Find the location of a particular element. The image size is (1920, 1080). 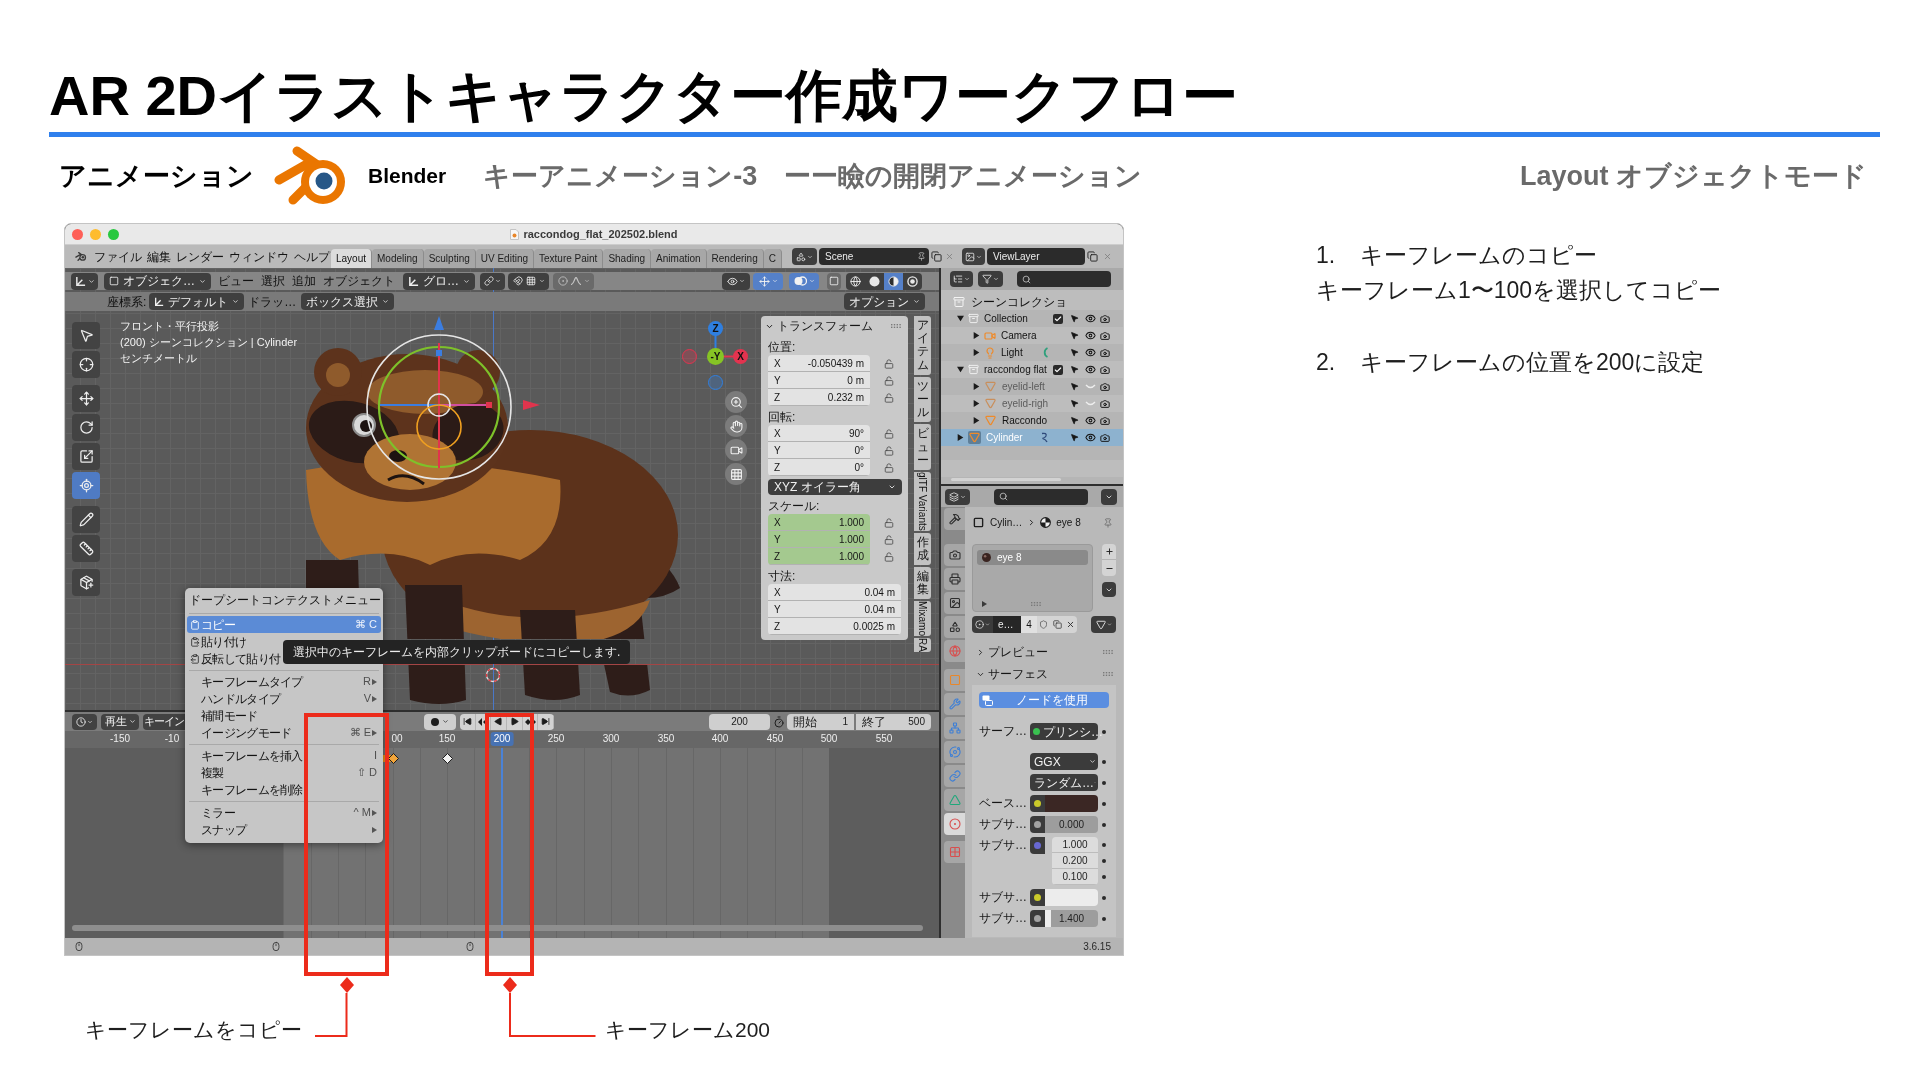

number-field: X 1.000 is located at coordinates (819, 522).